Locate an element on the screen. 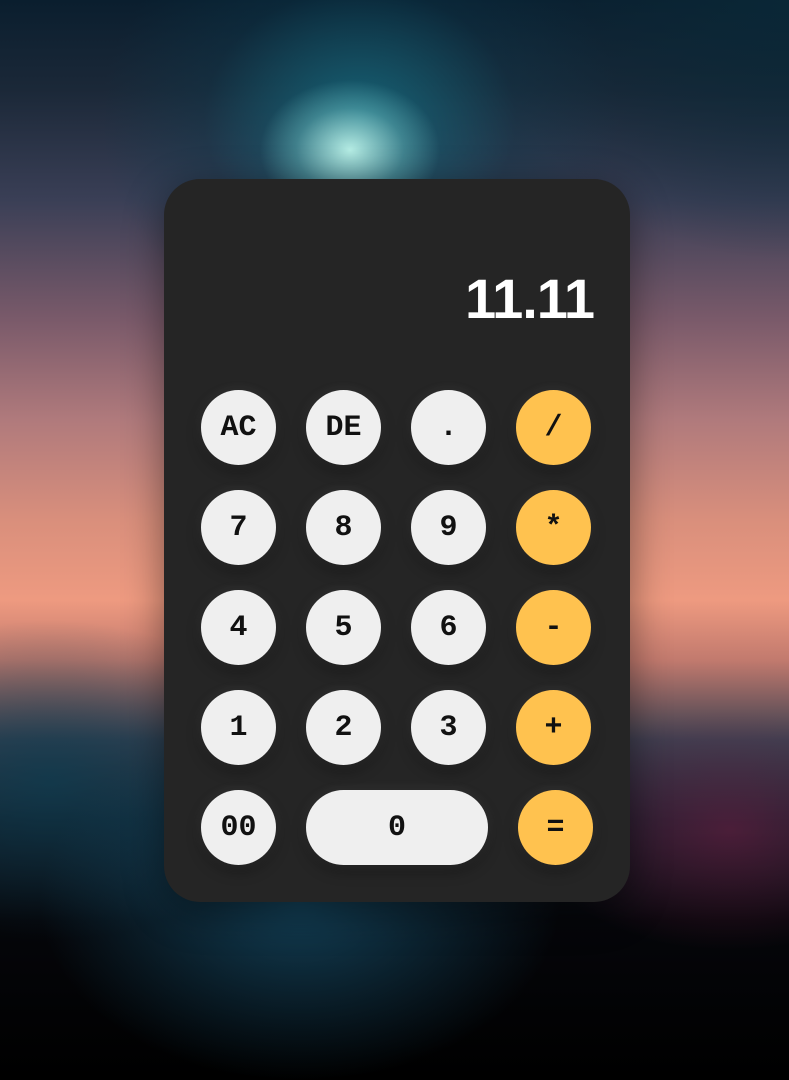 Image resolution: width=789 pixels, height=1080 pixels. multiply-button: * is located at coordinates (553, 527).